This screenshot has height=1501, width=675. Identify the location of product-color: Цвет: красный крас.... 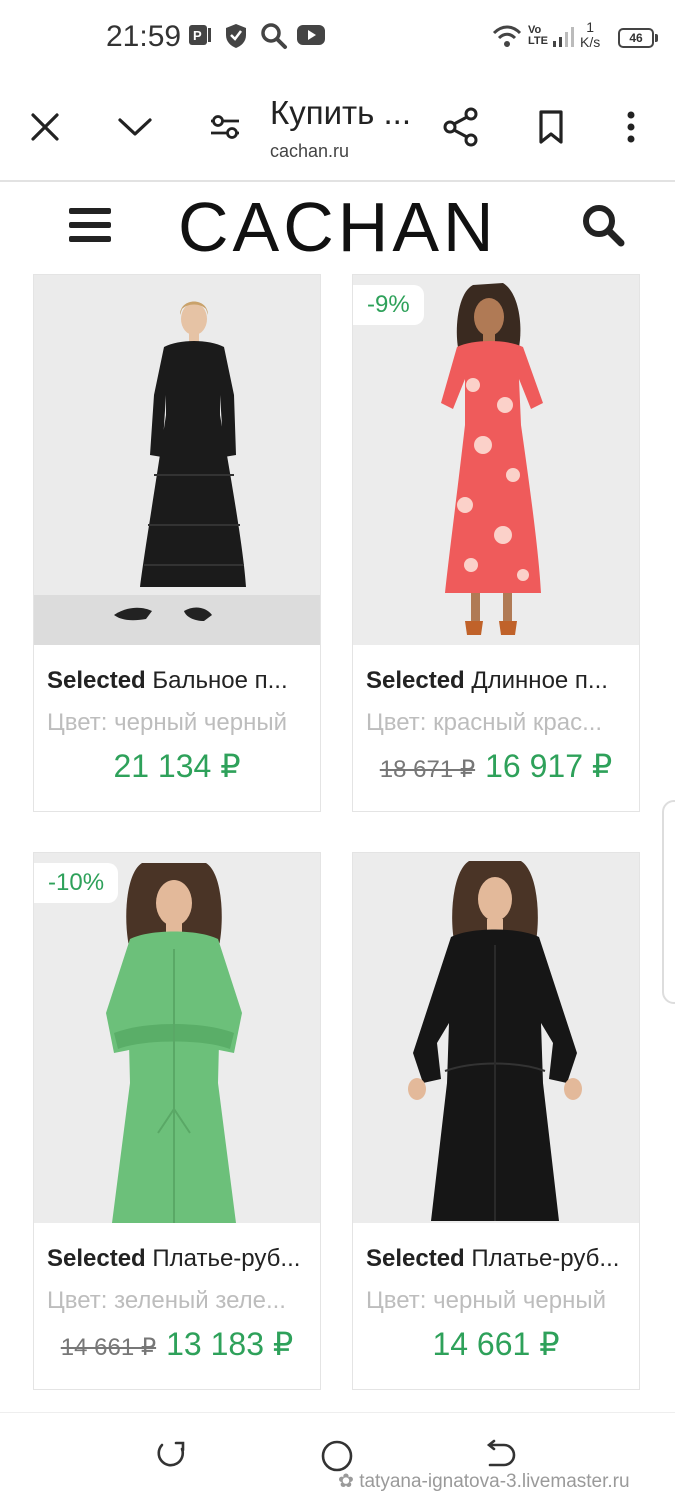
(484, 722).